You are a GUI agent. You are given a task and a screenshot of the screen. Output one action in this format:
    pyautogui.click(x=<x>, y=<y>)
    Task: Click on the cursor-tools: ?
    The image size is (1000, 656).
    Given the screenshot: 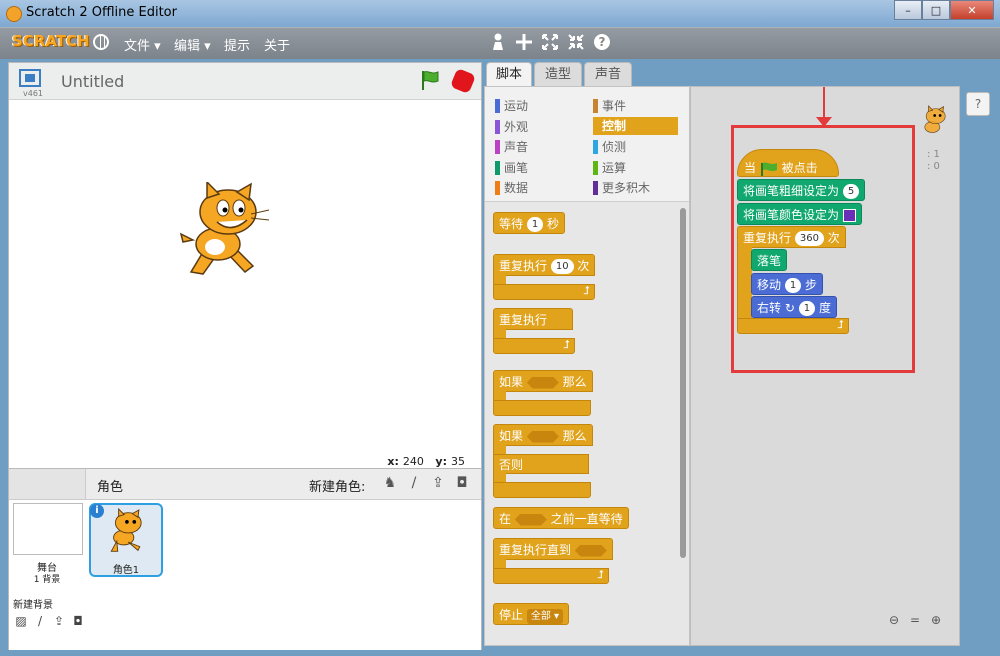 What is the action you would take?
    pyautogui.click(x=550, y=43)
    